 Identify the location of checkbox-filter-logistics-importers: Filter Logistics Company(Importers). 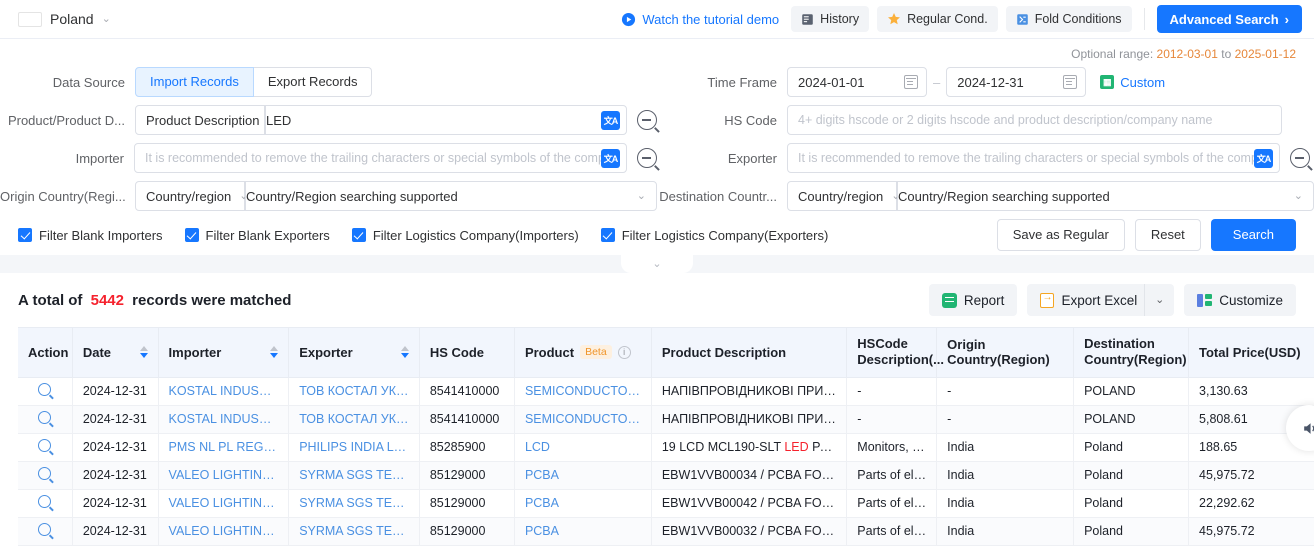
(465, 235).